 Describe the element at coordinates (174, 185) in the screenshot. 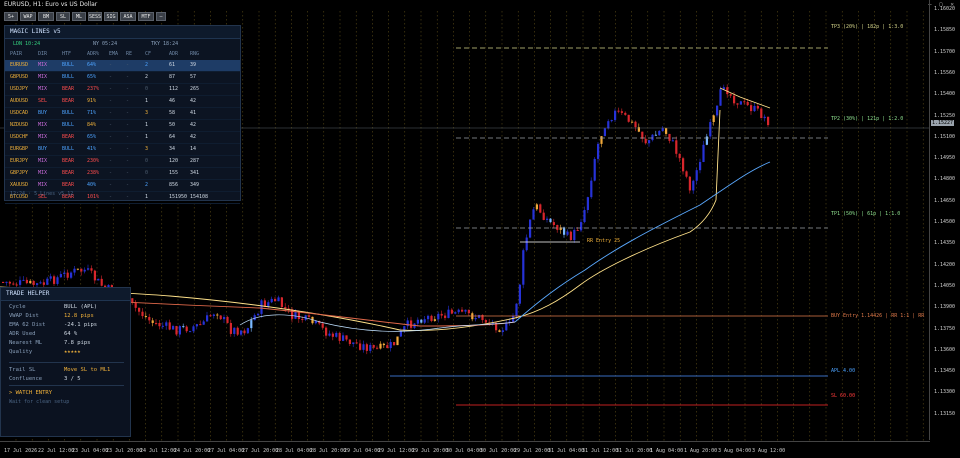

I see `cell-a: 856` at that location.